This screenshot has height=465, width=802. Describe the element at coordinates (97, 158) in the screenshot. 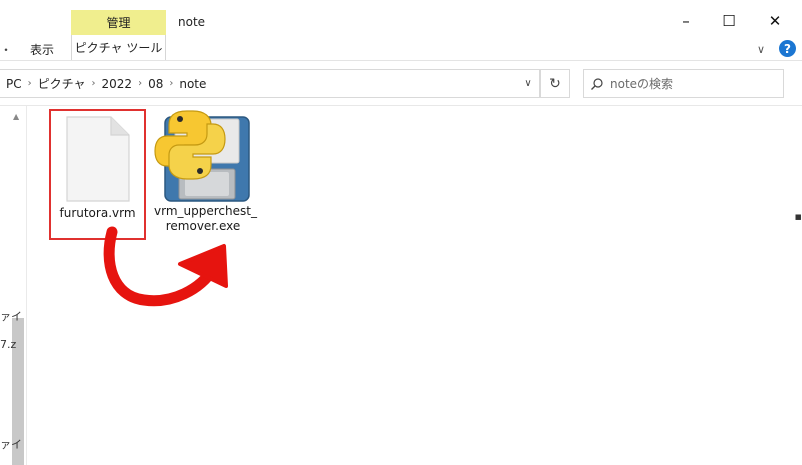

I see `blank-document-icon` at that location.